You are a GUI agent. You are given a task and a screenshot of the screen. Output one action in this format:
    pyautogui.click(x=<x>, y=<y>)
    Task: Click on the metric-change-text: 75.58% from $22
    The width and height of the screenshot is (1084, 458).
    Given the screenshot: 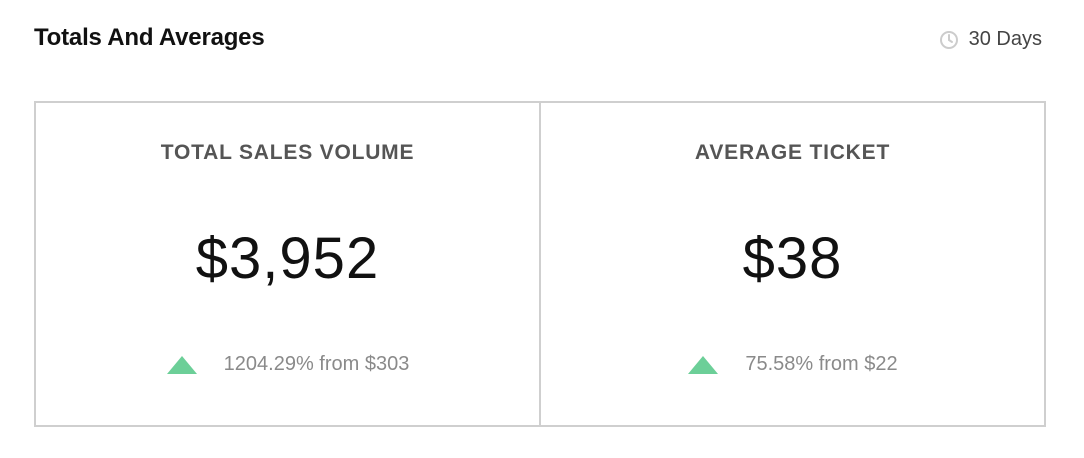 What is the action you would take?
    pyautogui.click(x=821, y=364)
    